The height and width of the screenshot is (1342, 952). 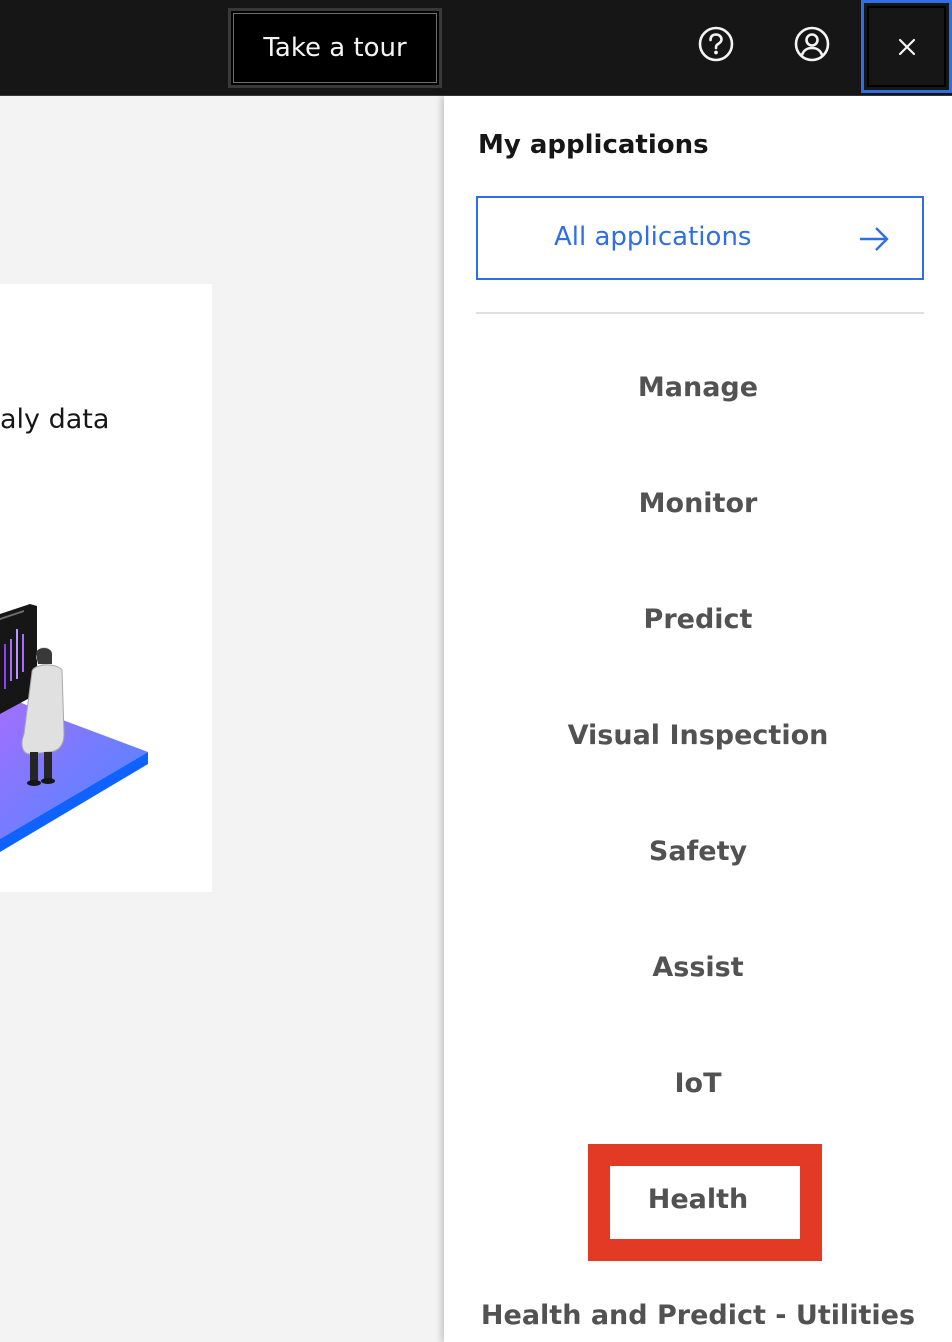 What do you see at coordinates (716, 44) in the screenshot?
I see `help-icon` at bounding box center [716, 44].